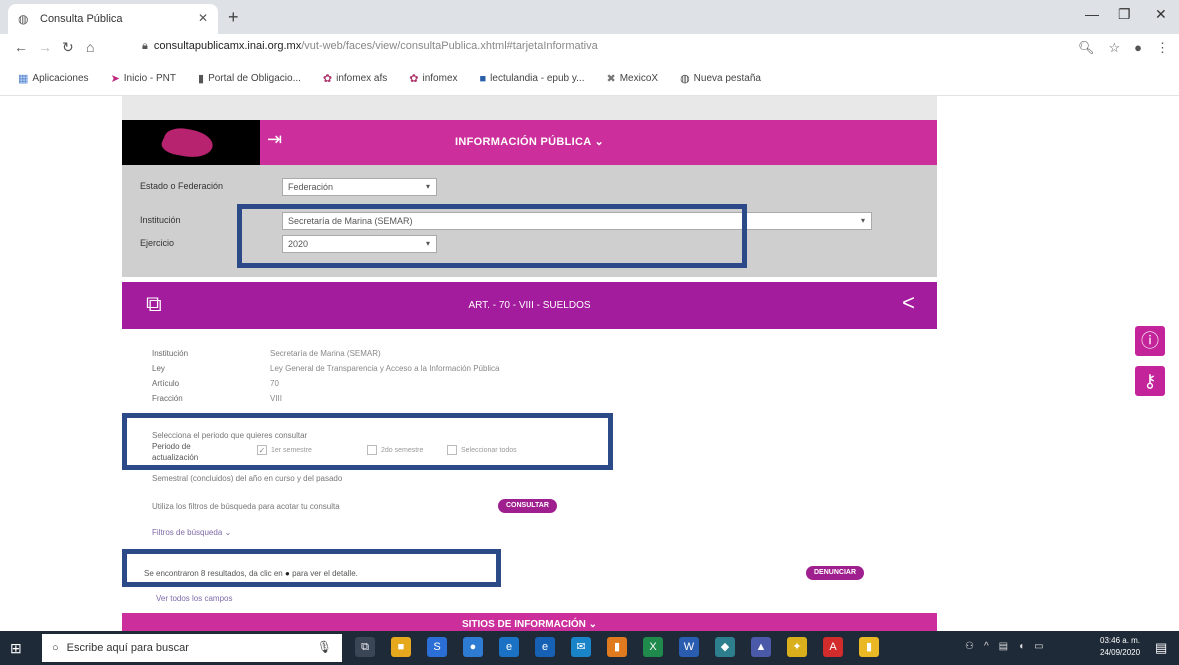  What do you see at coordinates (90, 47) in the screenshot?
I see `home-icon: ⌂` at bounding box center [90, 47].